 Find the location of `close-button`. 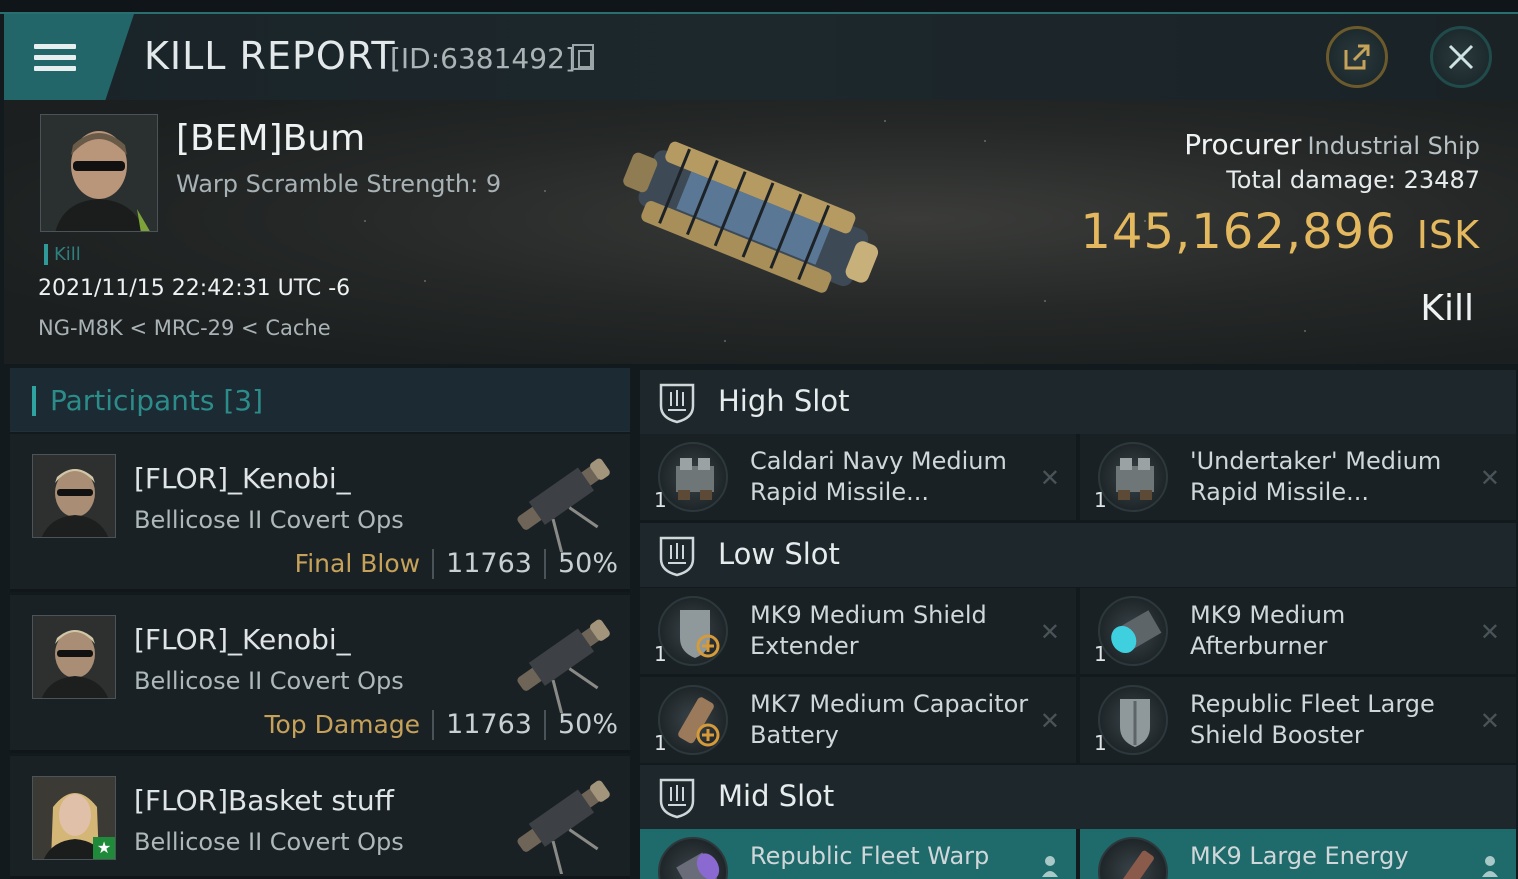

close-button is located at coordinates (1461, 57).